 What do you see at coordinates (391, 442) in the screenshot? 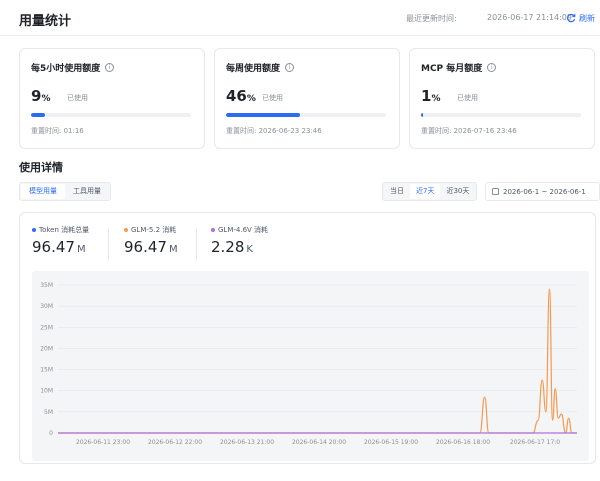
I see `x-tick-label: 2026-06-15 19:00` at bounding box center [391, 442].